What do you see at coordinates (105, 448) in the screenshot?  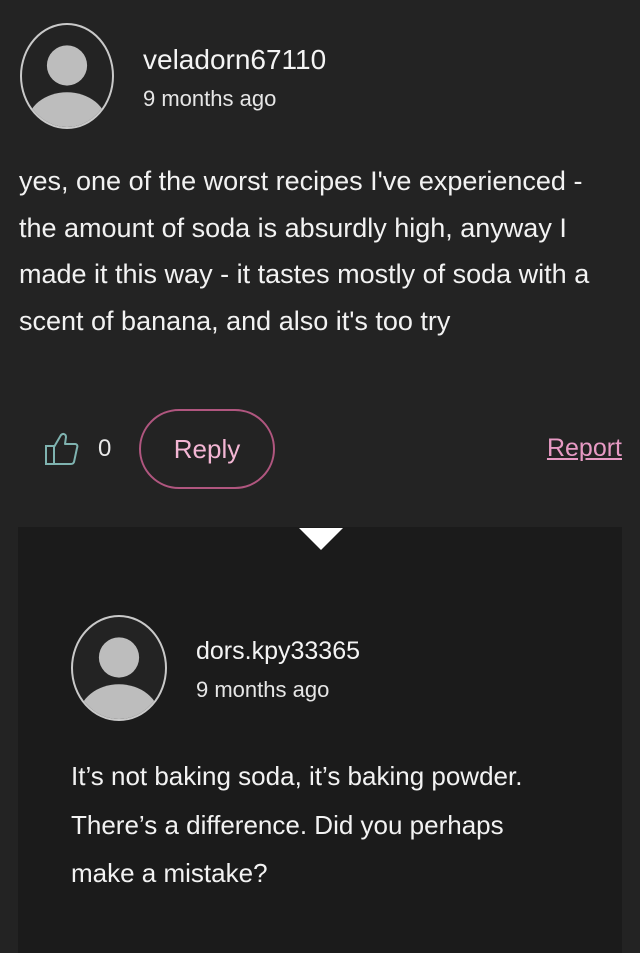 I see `like-count: 0` at bounding box center [105, 448].